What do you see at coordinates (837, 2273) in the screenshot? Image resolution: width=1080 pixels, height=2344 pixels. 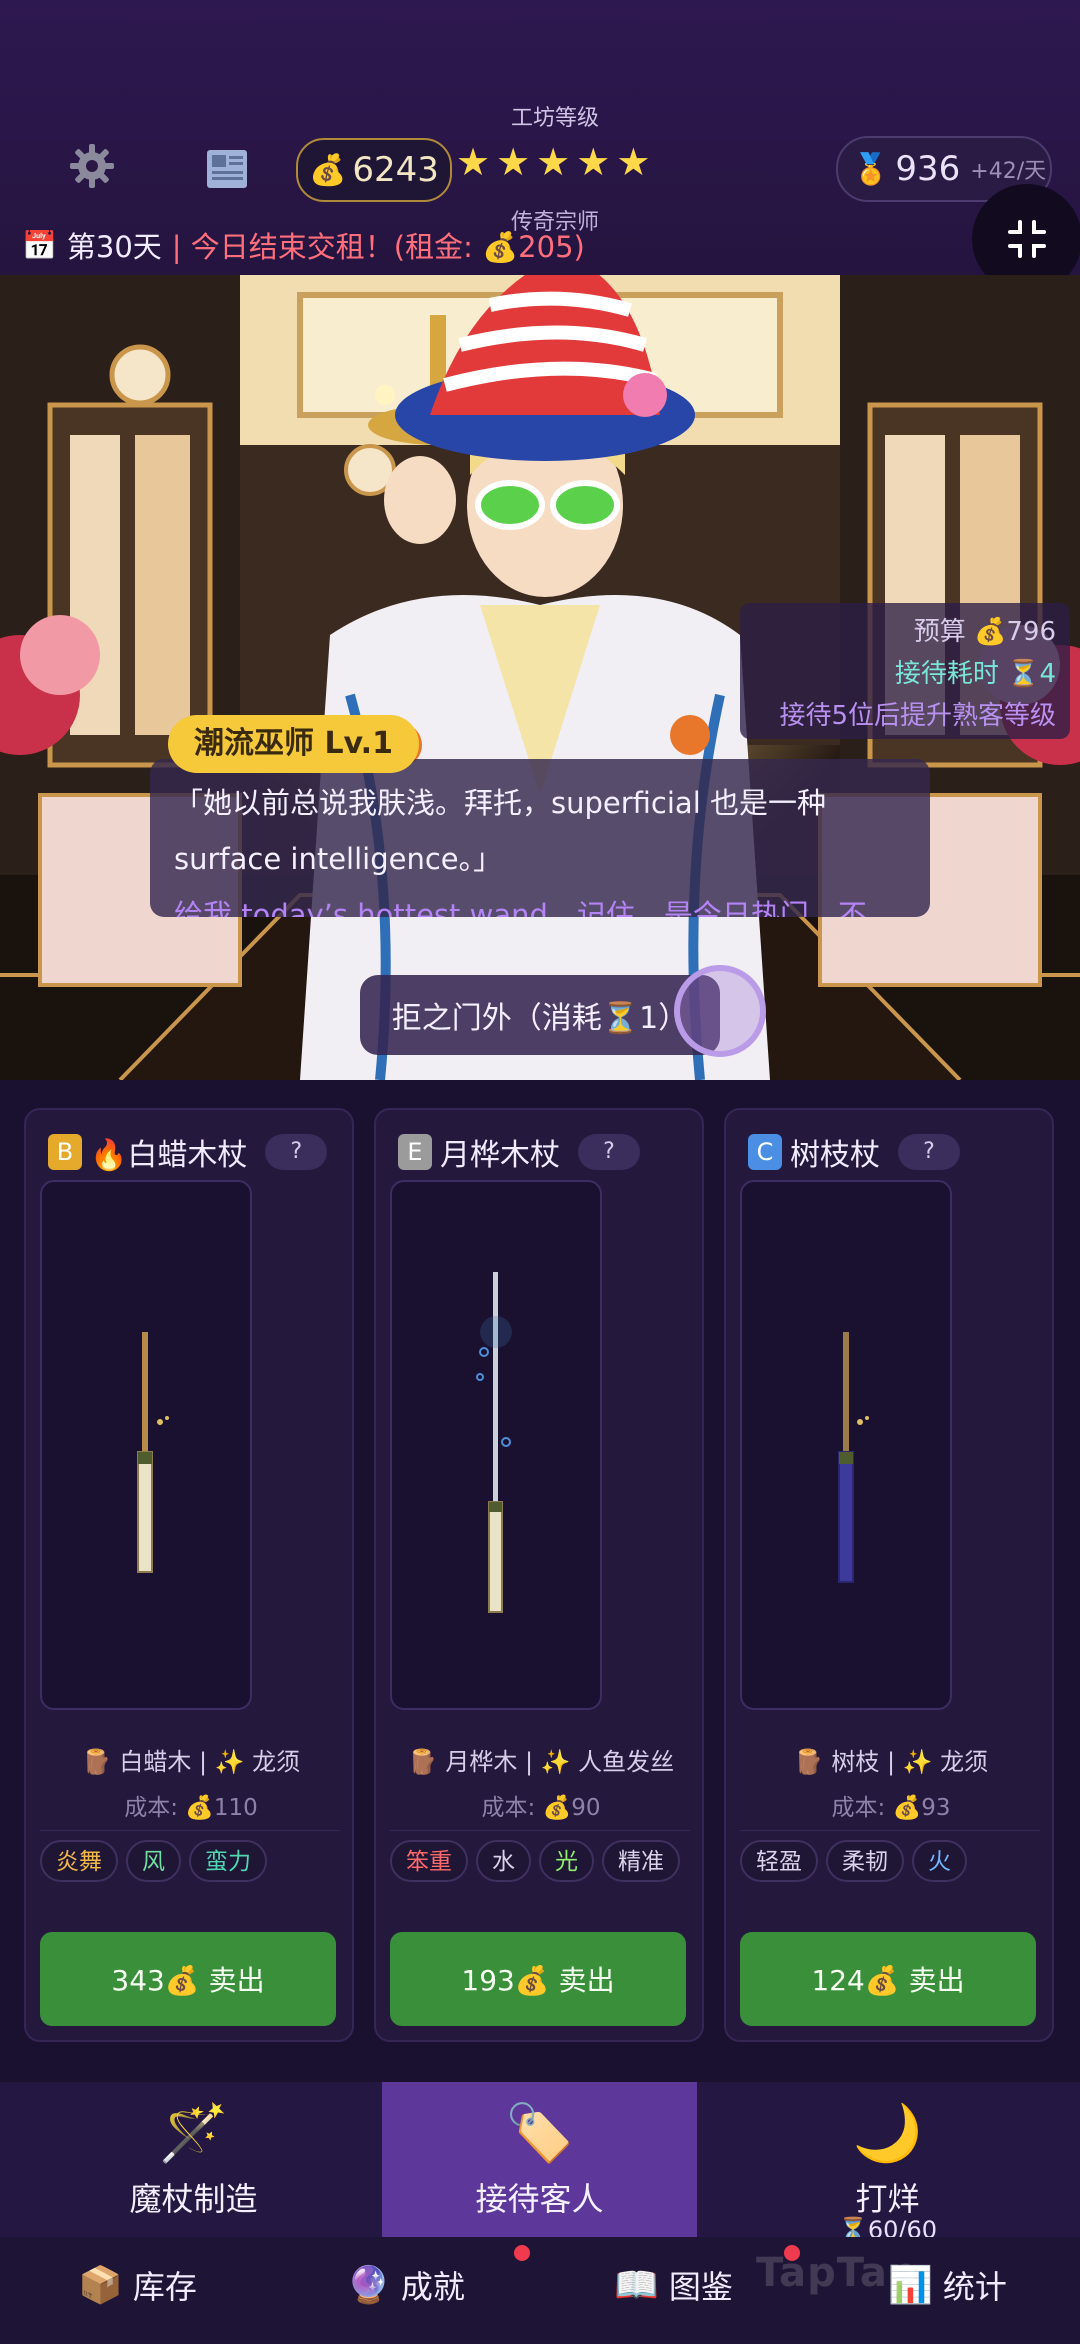 I see `taptap-watermark: TapTap` at bounding box center [837, 2273].